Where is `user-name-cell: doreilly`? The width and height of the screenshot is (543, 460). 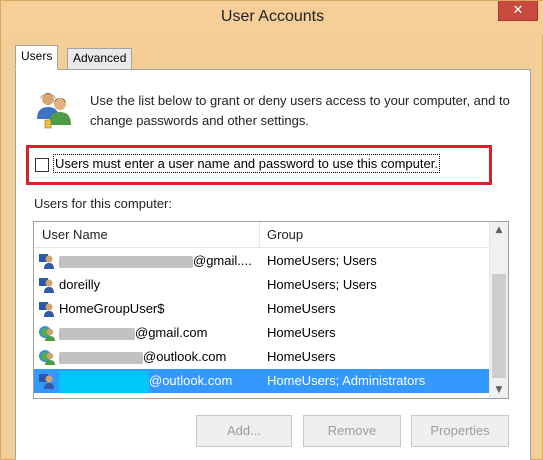
user-name-cell: doreilly is located at coordinates (80, 284).